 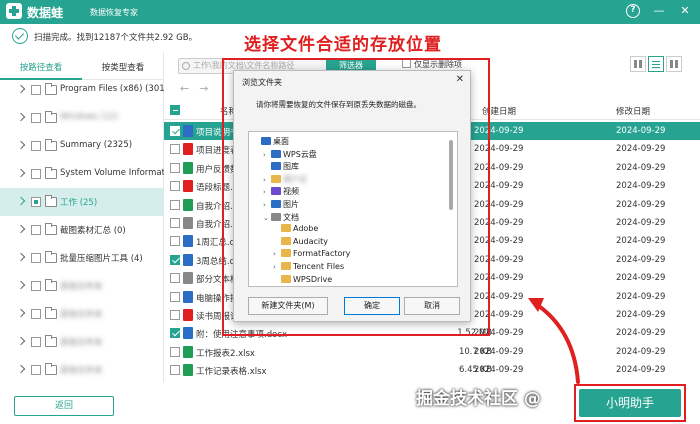 I want to click on tree-item: Summary (2325), so click(x=82, y=146).